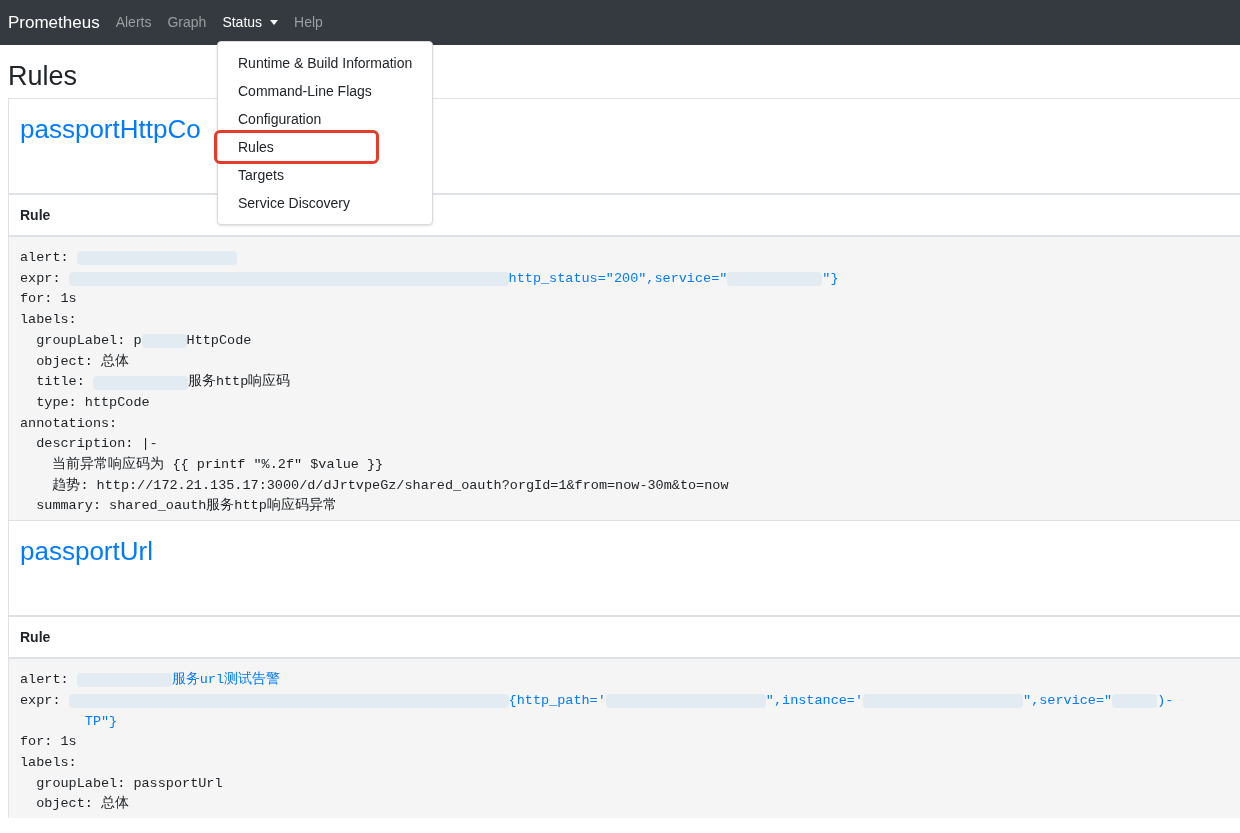 This screenshot has width=1240, height=833. What do you see at coordinates (186, 506) in the screenshot?
I see `code-text: summary: shared_oauth服务http响应码异常` at bounding box center [186, 506].